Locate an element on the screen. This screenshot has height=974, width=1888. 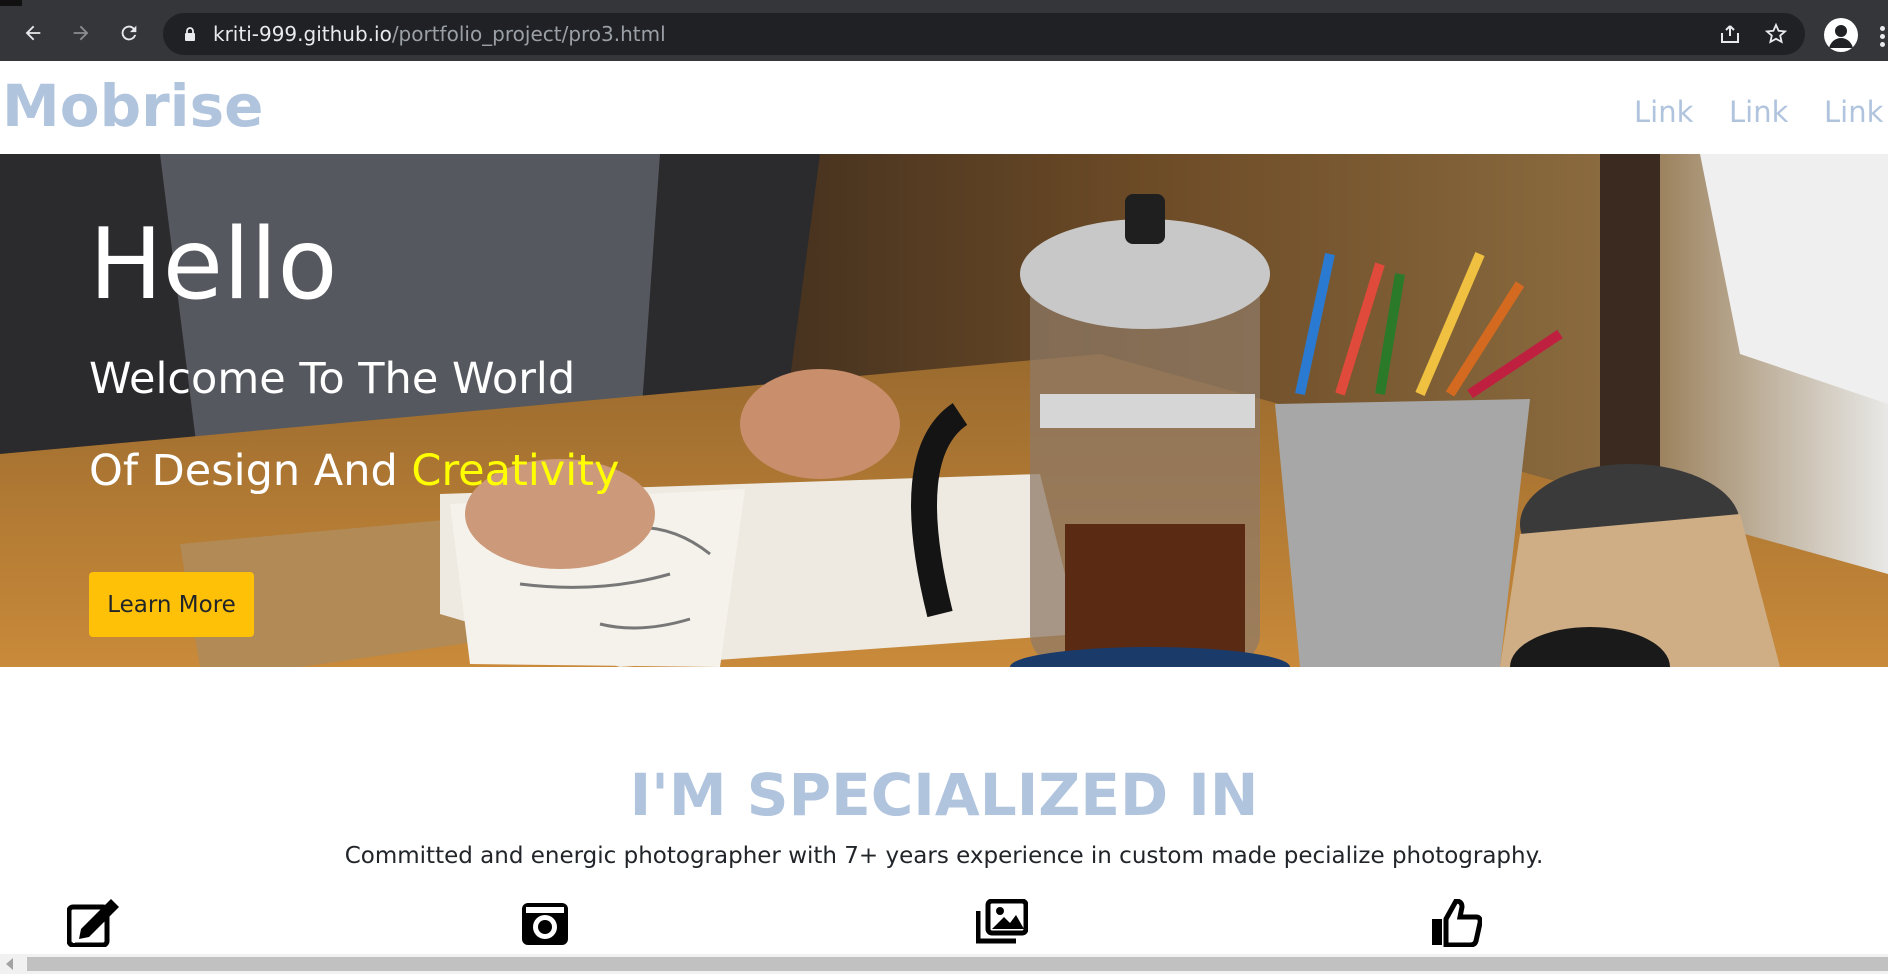
camera-icon is located at coordinates (545, 924).